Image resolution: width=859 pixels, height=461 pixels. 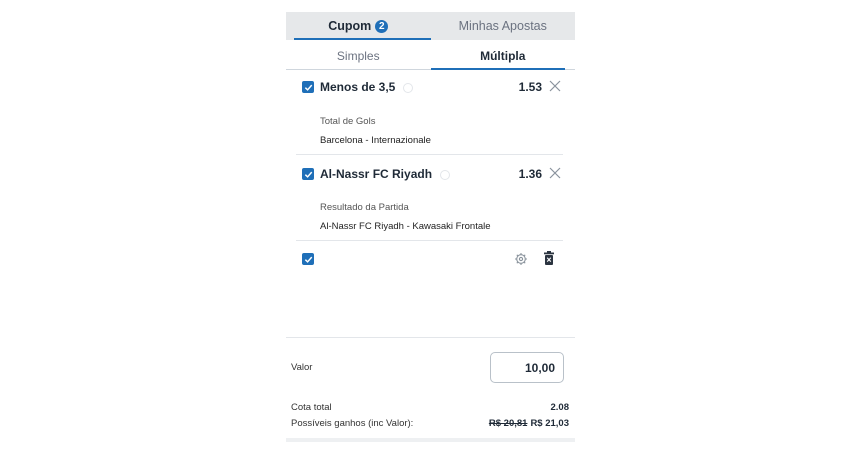 I want to click on tab-minhas-apostas-label: Minhas Apostas, so click(x=502, y=26).